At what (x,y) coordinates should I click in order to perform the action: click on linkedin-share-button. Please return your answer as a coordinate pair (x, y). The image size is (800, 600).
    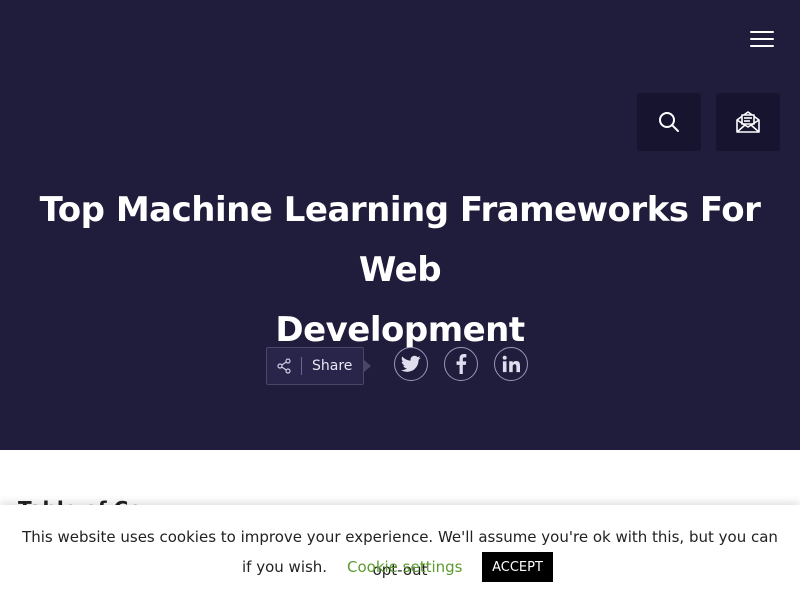
    Looking at the image, I should click on (511, 364).